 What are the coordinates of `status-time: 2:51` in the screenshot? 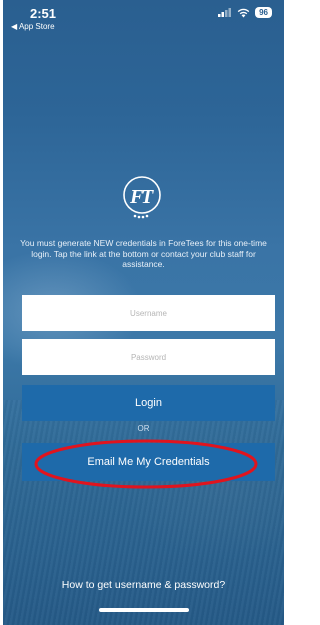 It's located at (43, 13).